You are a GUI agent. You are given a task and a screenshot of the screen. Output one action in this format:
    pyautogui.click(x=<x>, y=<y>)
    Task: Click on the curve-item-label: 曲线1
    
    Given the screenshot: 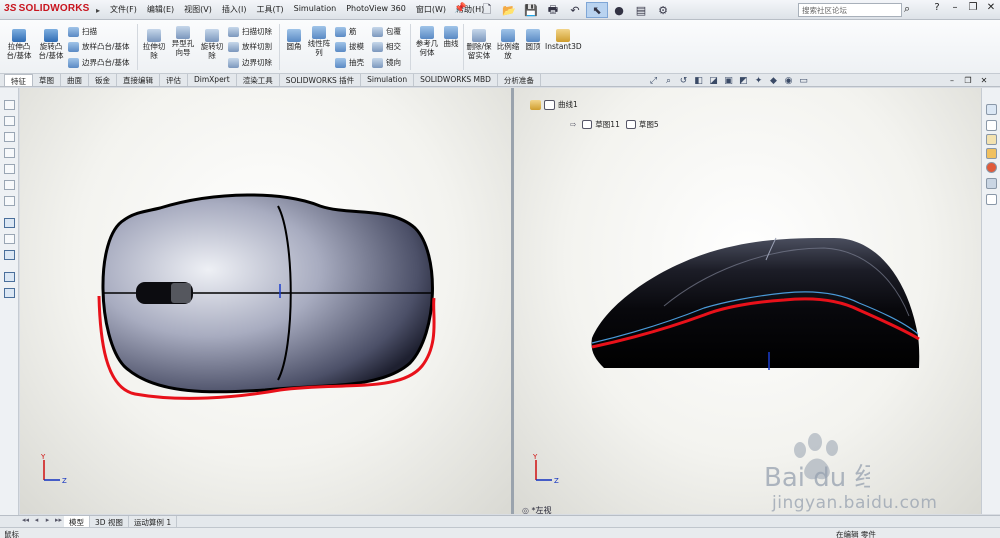 What is the action you would take?
    pyautogui.click(x=568, y=104)
    